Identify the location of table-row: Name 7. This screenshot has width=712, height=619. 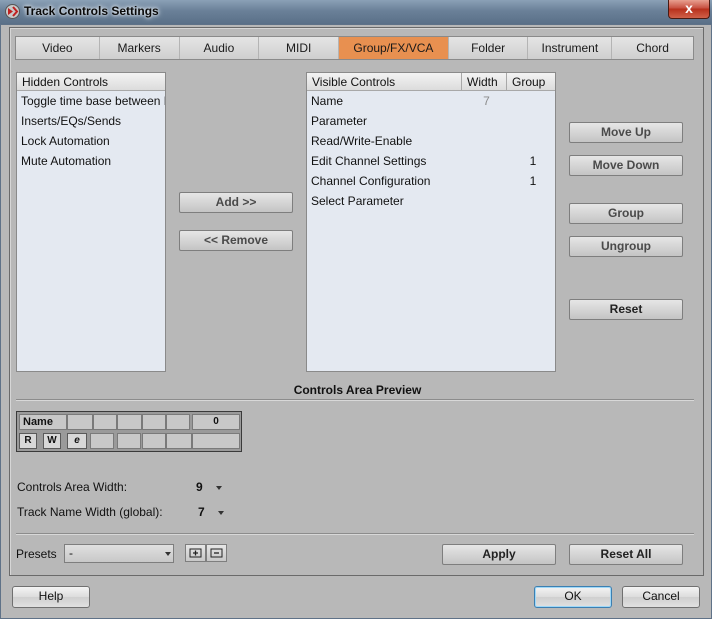
(431, 101).